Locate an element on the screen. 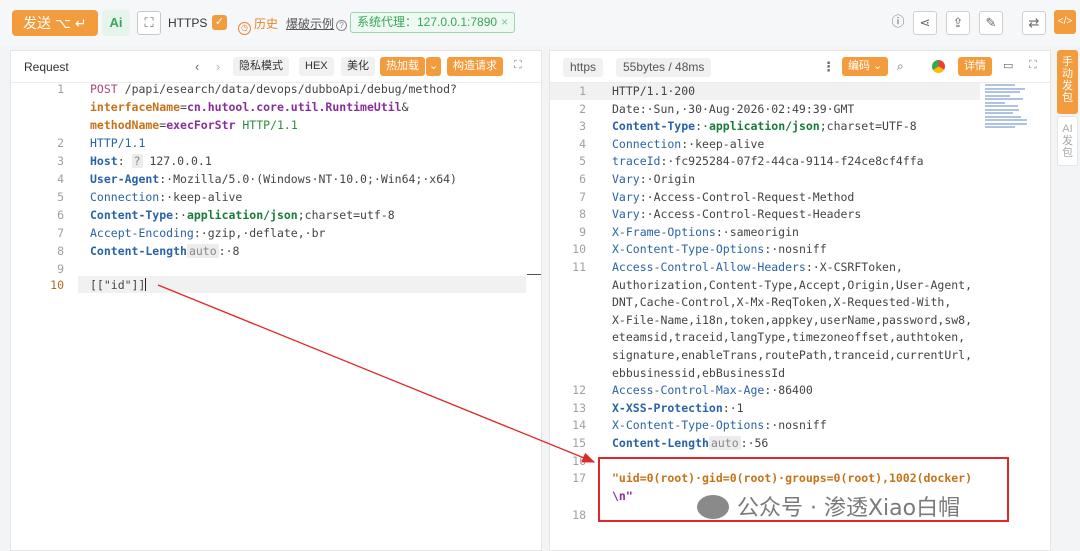 This screenshot has width=1080, height=551. header-content-length: Content-Length auto:·8 is located at coordinates (165, 251).